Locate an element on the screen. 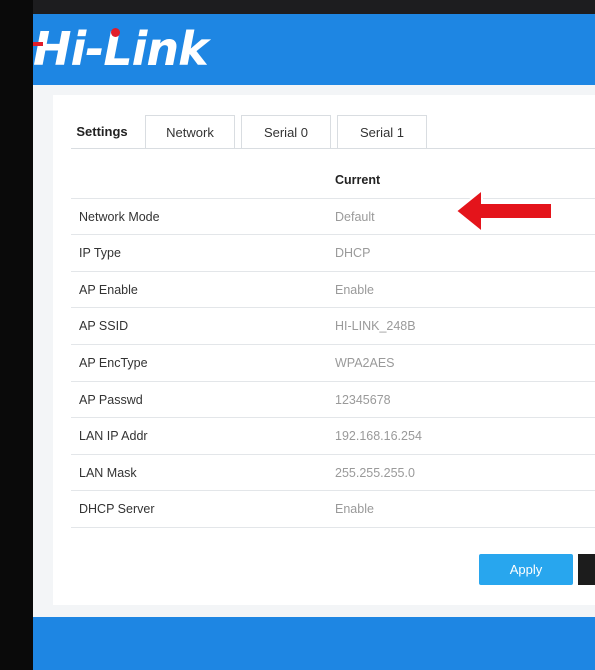 The width and height of the screenshot is (595, 670). tab-divider is located at coordinates (333, 148).